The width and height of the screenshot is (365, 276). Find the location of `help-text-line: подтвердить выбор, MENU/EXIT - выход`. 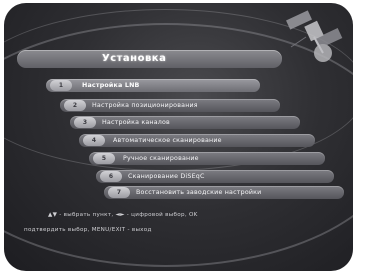

help-text-line: подтвердить выбор, MENU/EXIT - выход is located at coordinates (88, 230).